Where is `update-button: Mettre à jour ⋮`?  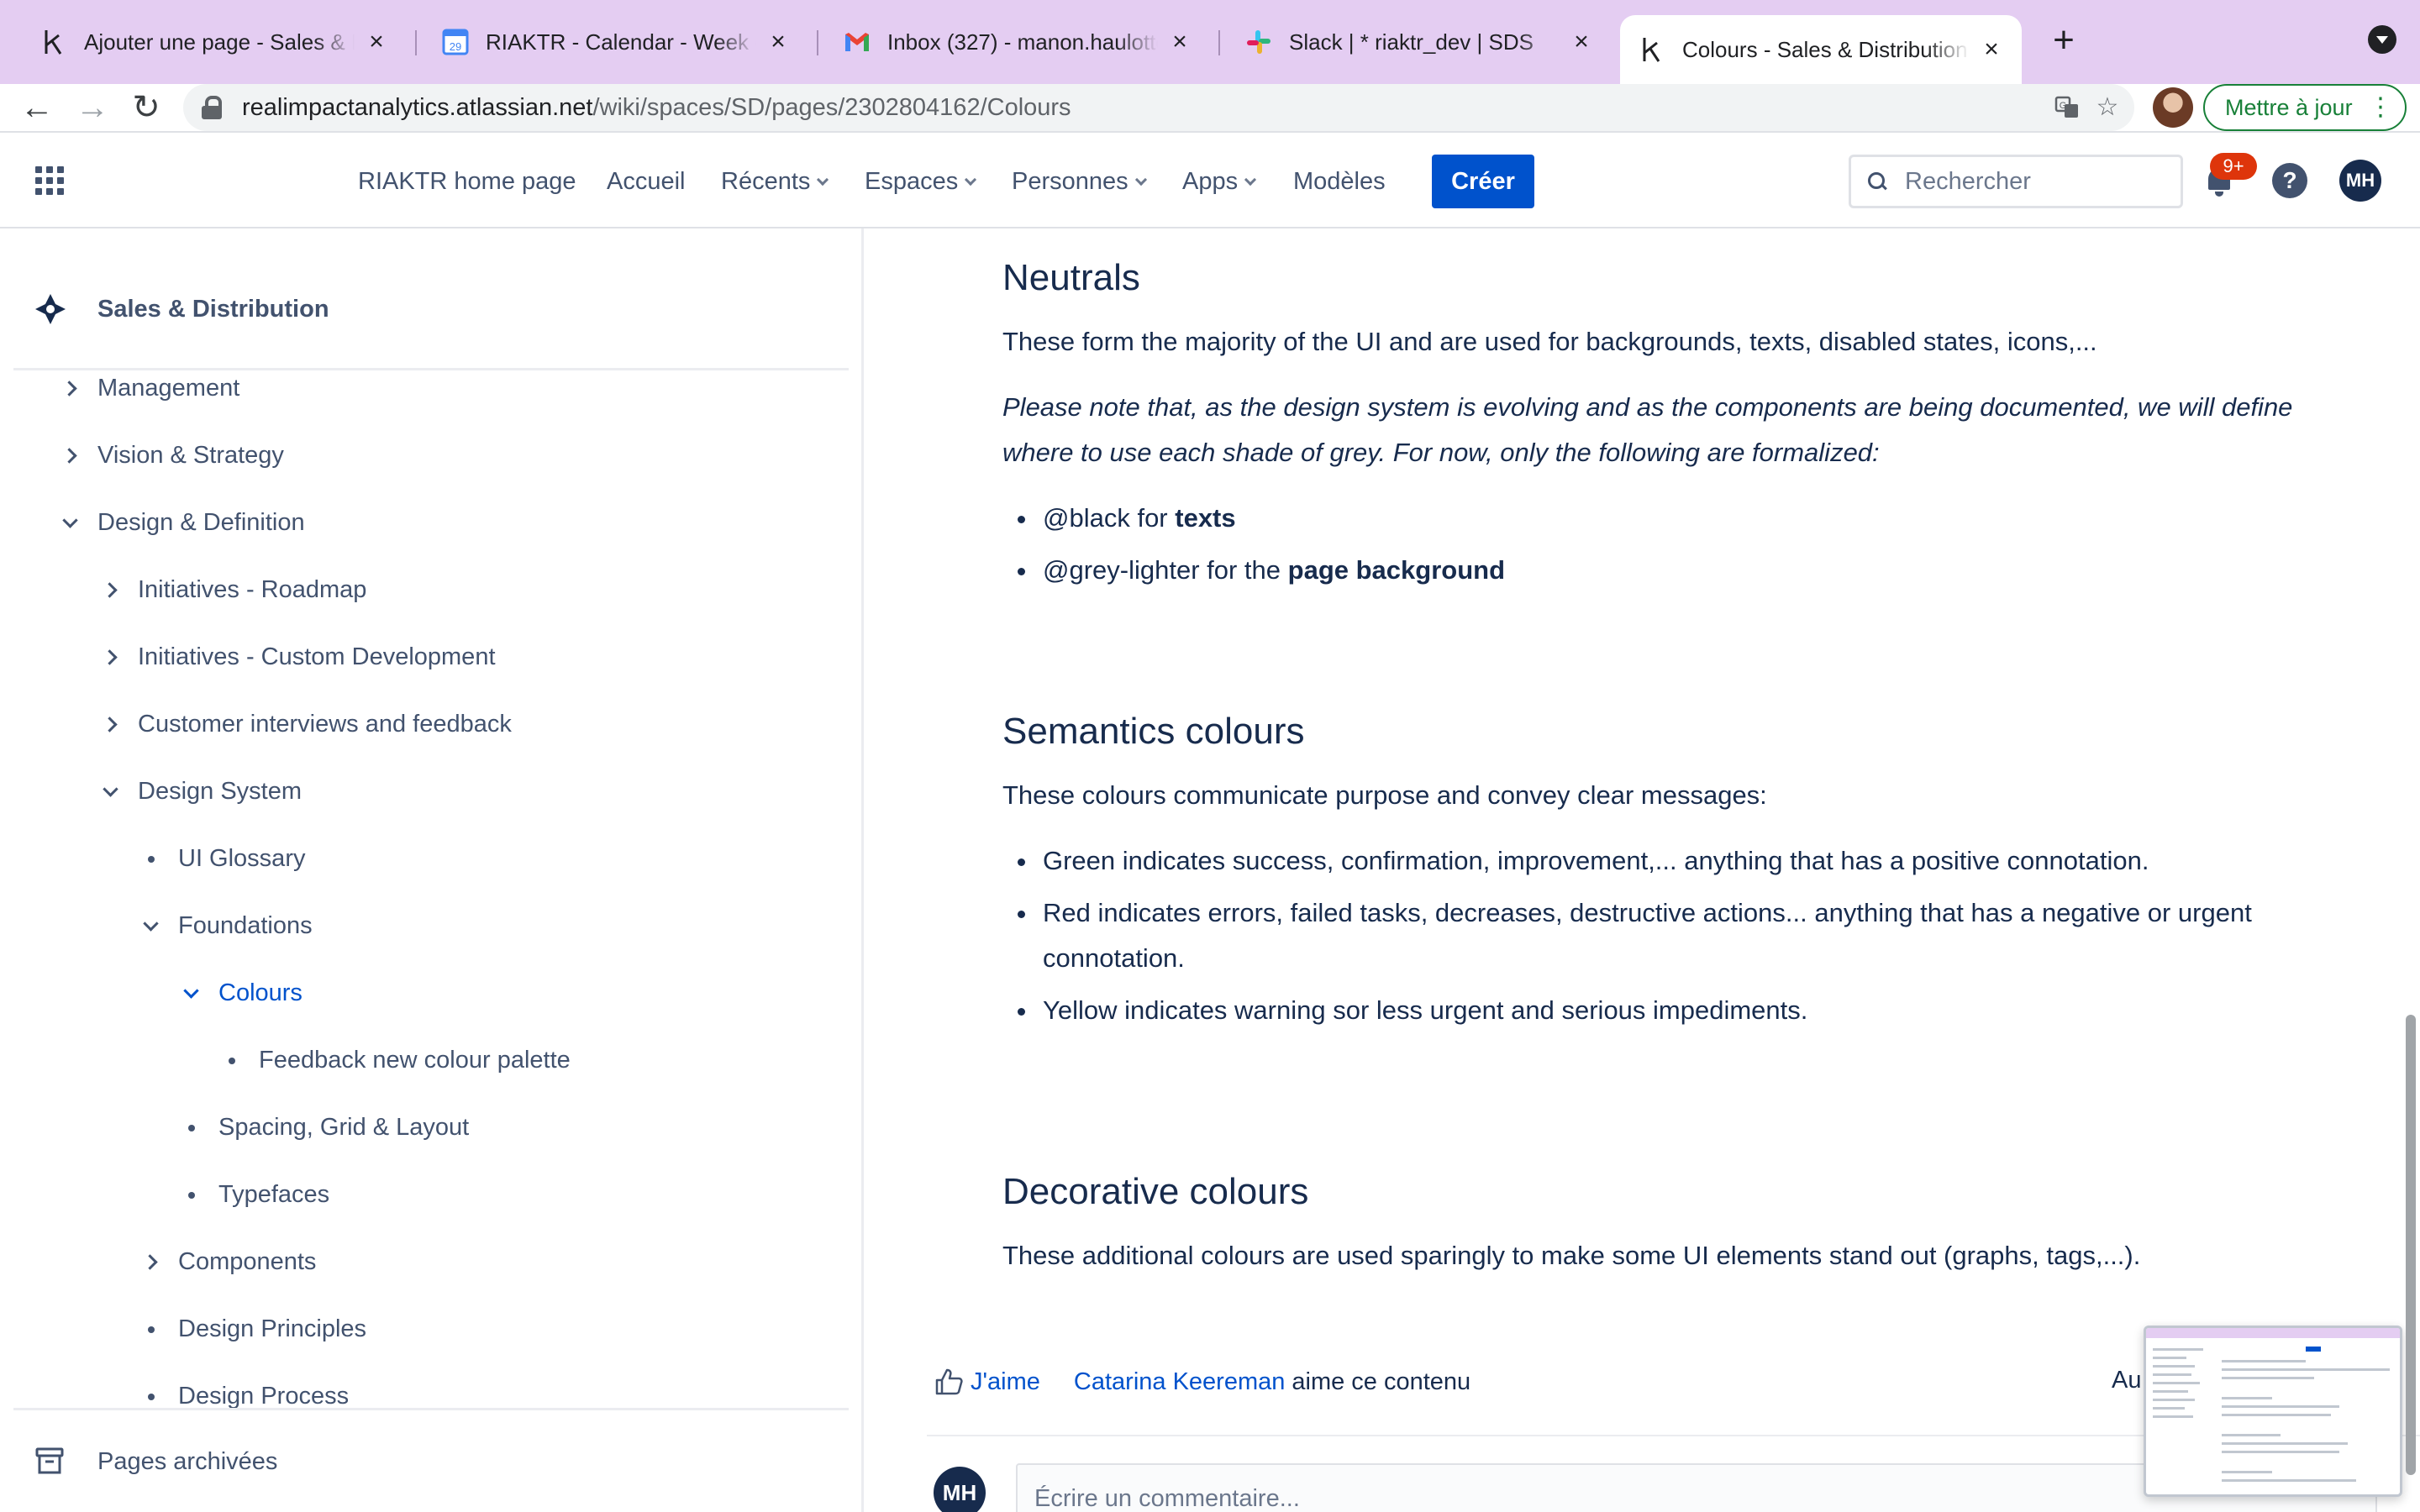 update-button: Mettre à jour ⋮ is located at coordinates (2305, 107).